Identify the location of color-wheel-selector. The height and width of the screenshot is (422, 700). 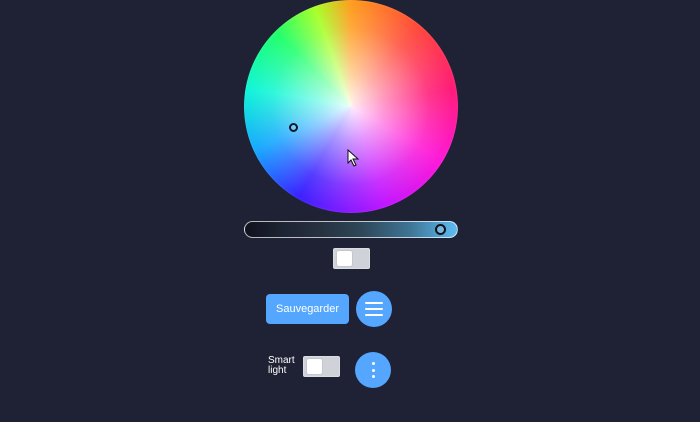
(293, 127).